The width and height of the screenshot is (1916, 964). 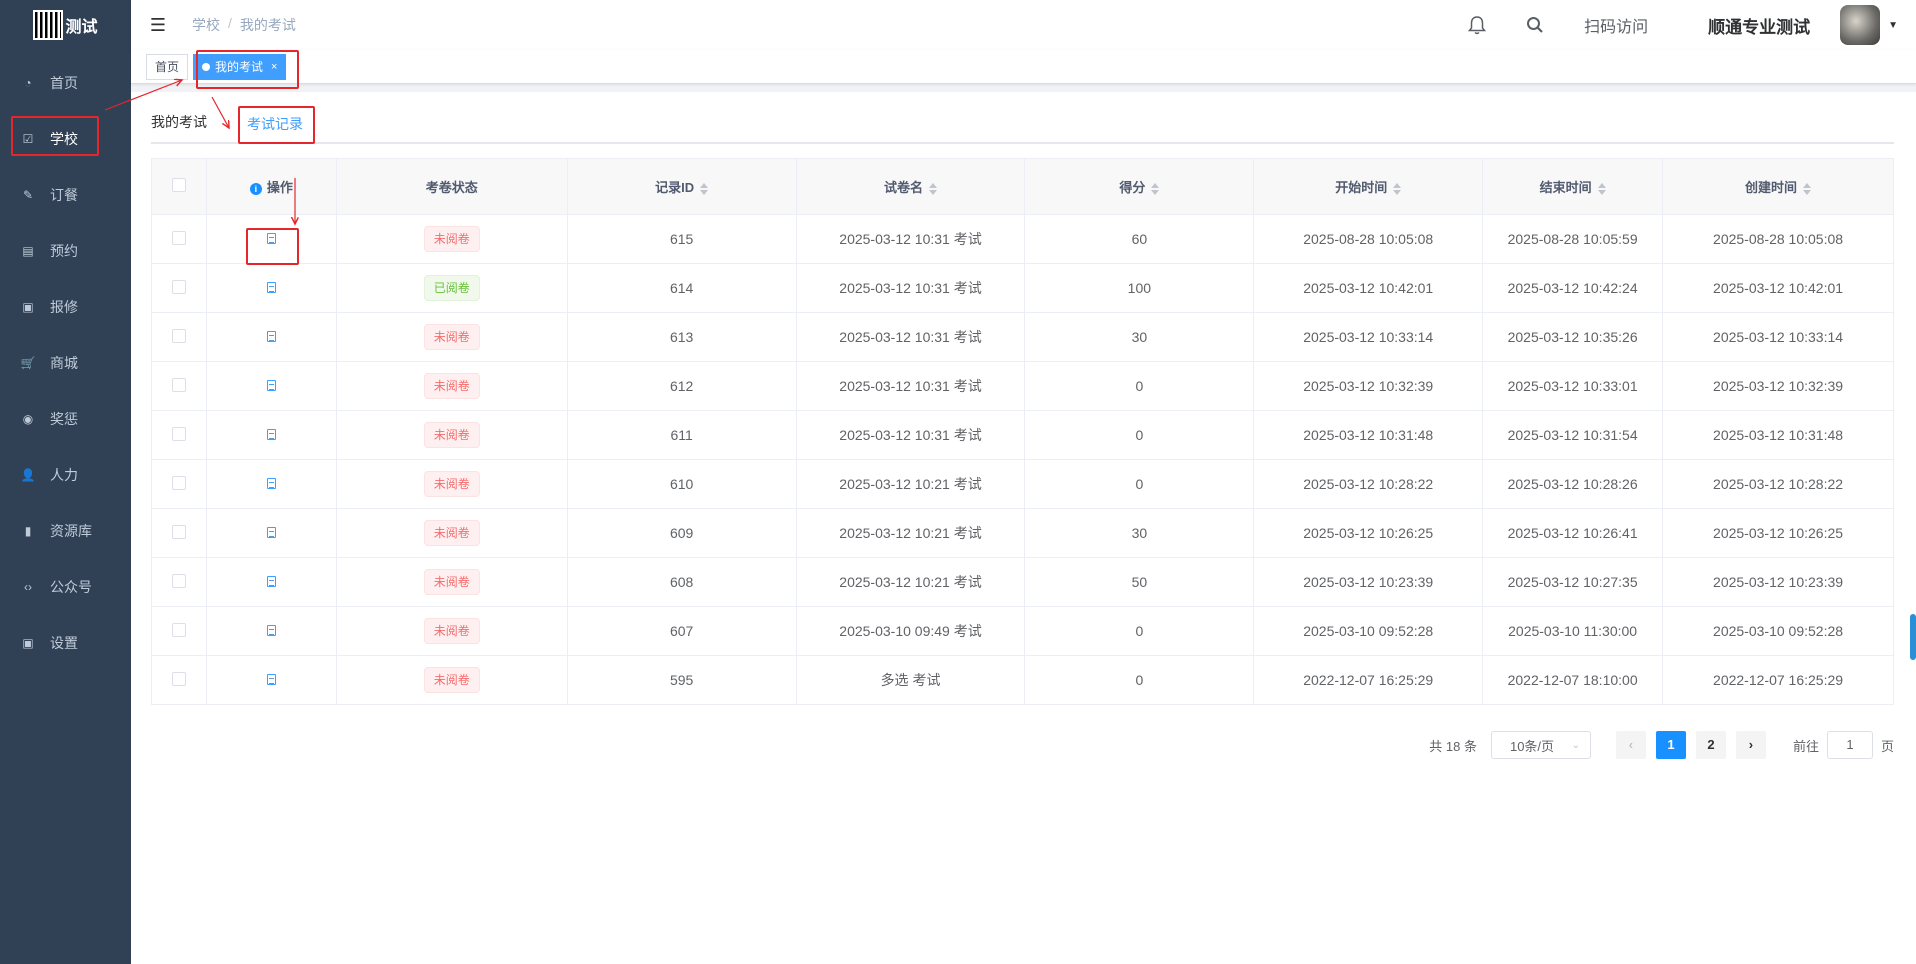 I want to click on sidebar-item-7: 👤 人力, so click(x=65, y=475).